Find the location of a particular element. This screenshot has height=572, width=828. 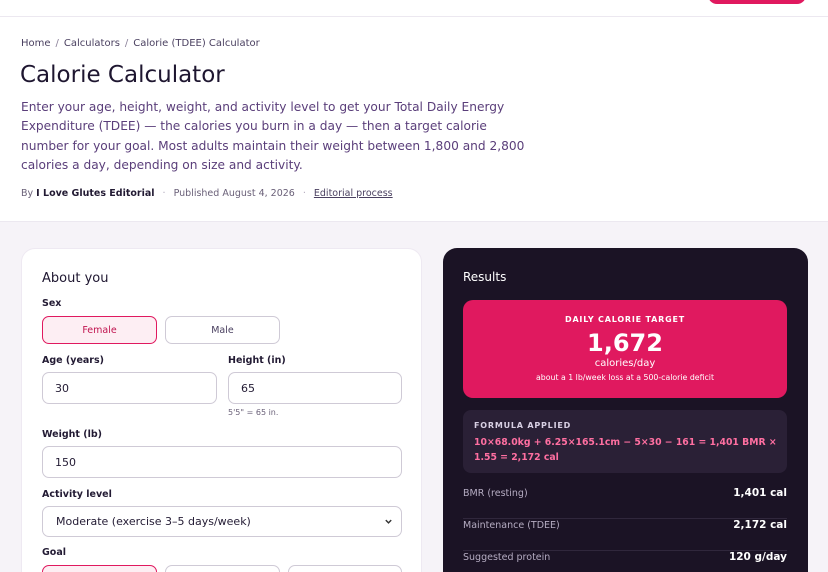

height-input: 65 is located at coordinates (315, 388).